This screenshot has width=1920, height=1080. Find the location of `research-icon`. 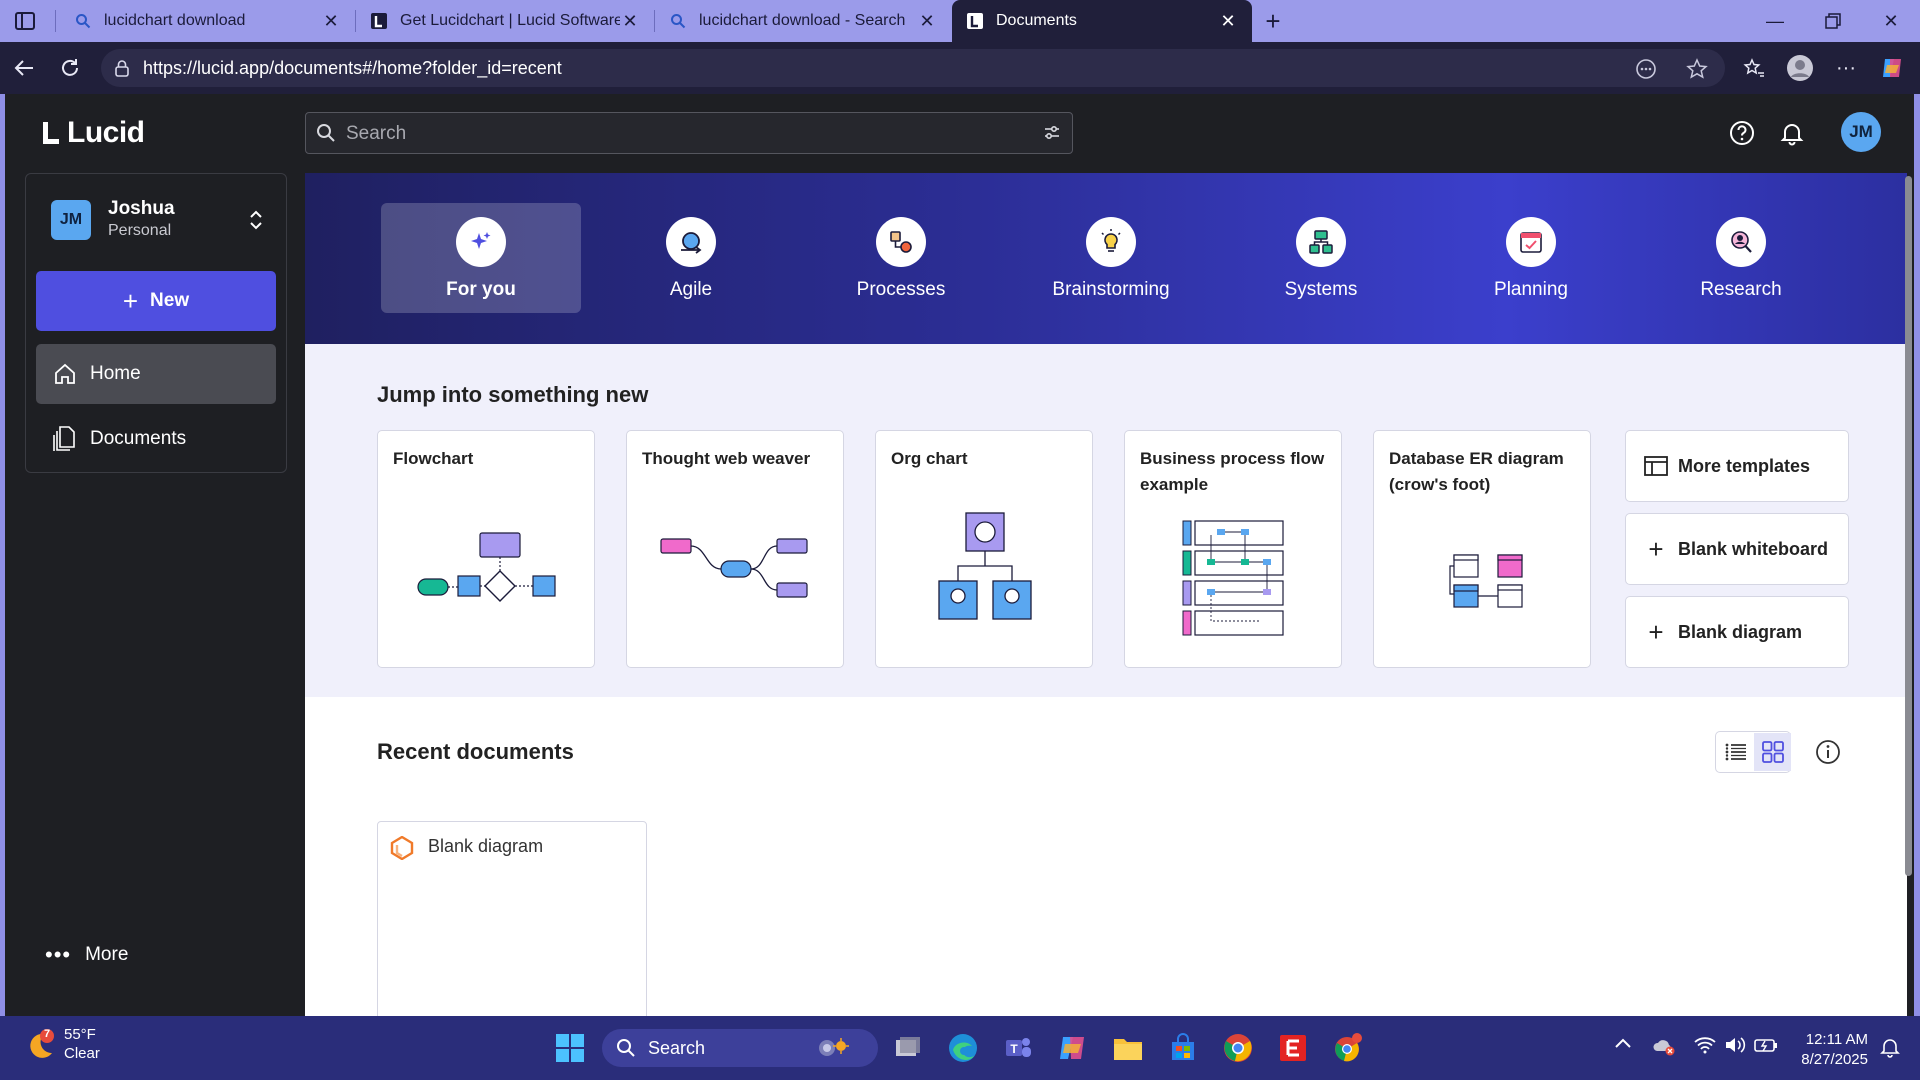

research-icon is located at coordinates (1741, 242).